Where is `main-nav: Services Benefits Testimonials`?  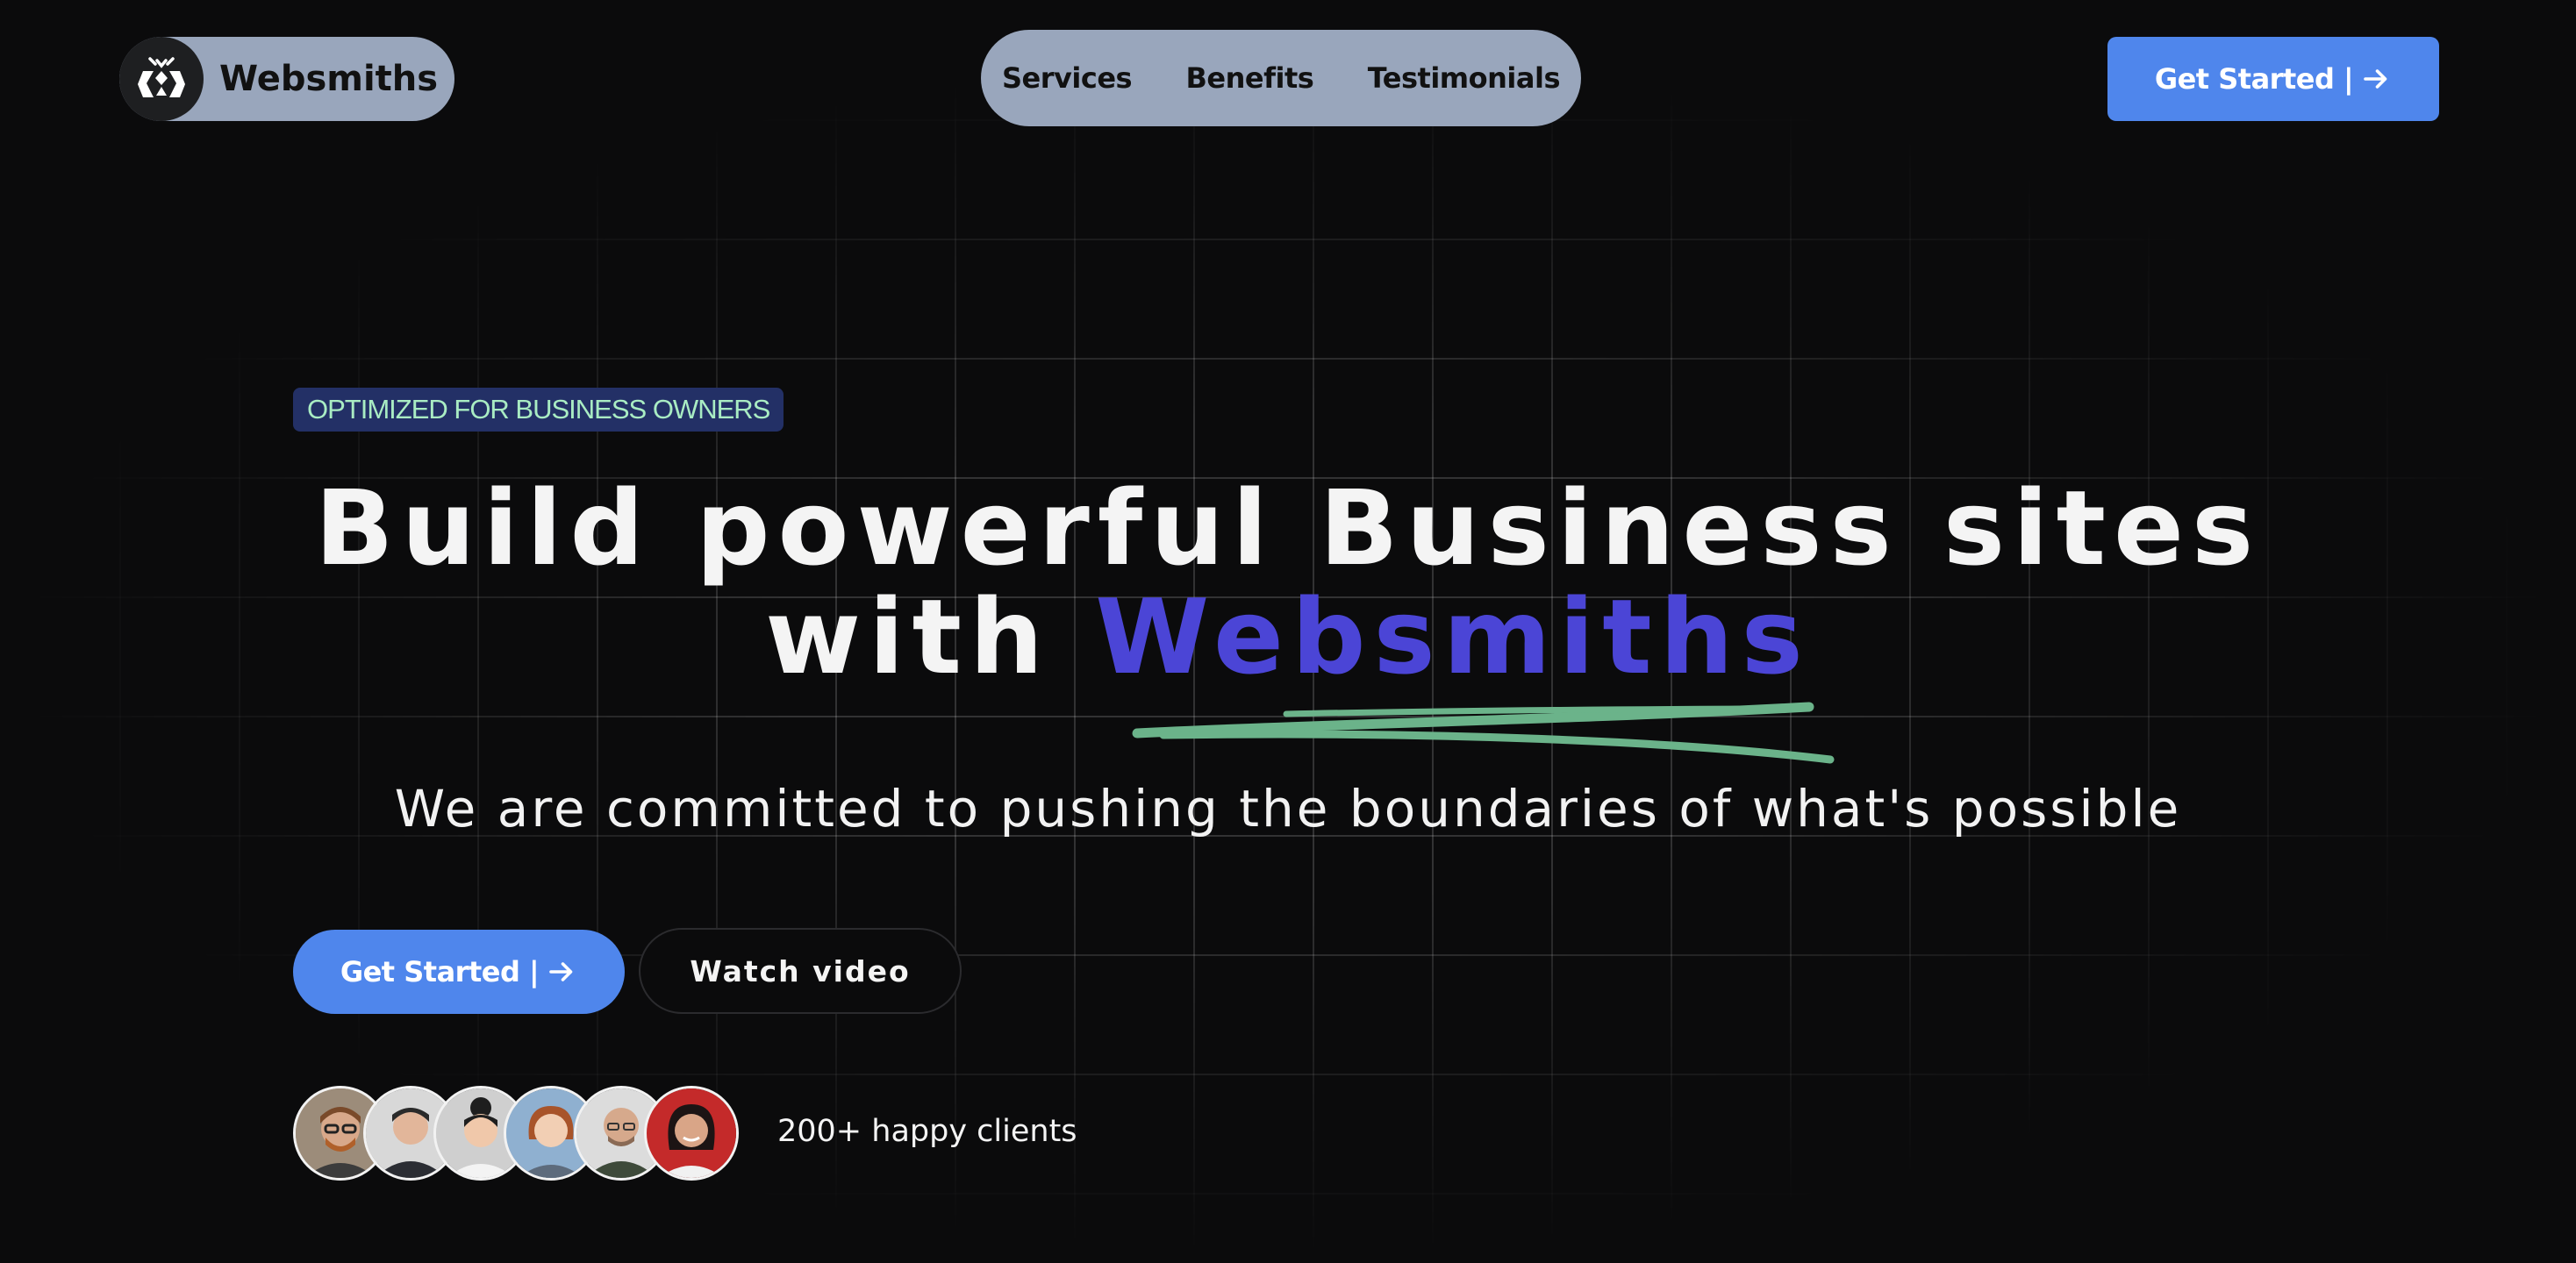
main-nav: Services Benefits Testimonials is located at coordinates (1281, 78).